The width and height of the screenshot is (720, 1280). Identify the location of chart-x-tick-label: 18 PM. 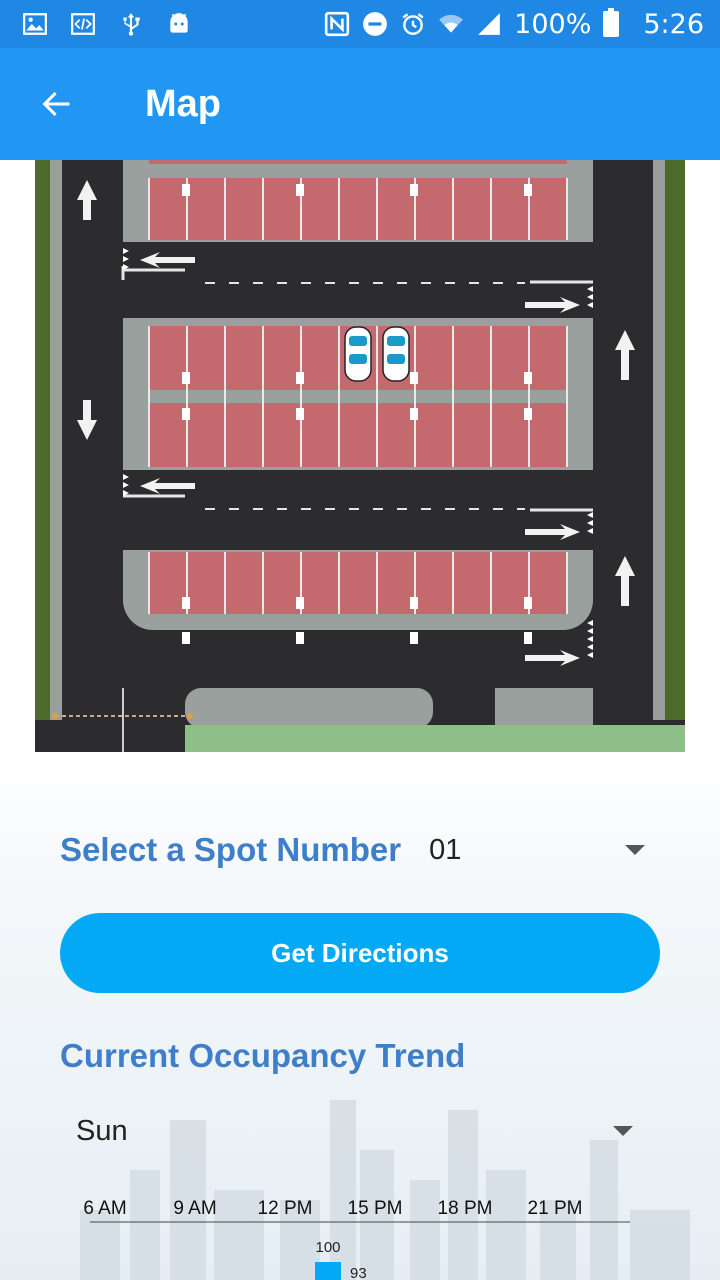
(465, 1208).